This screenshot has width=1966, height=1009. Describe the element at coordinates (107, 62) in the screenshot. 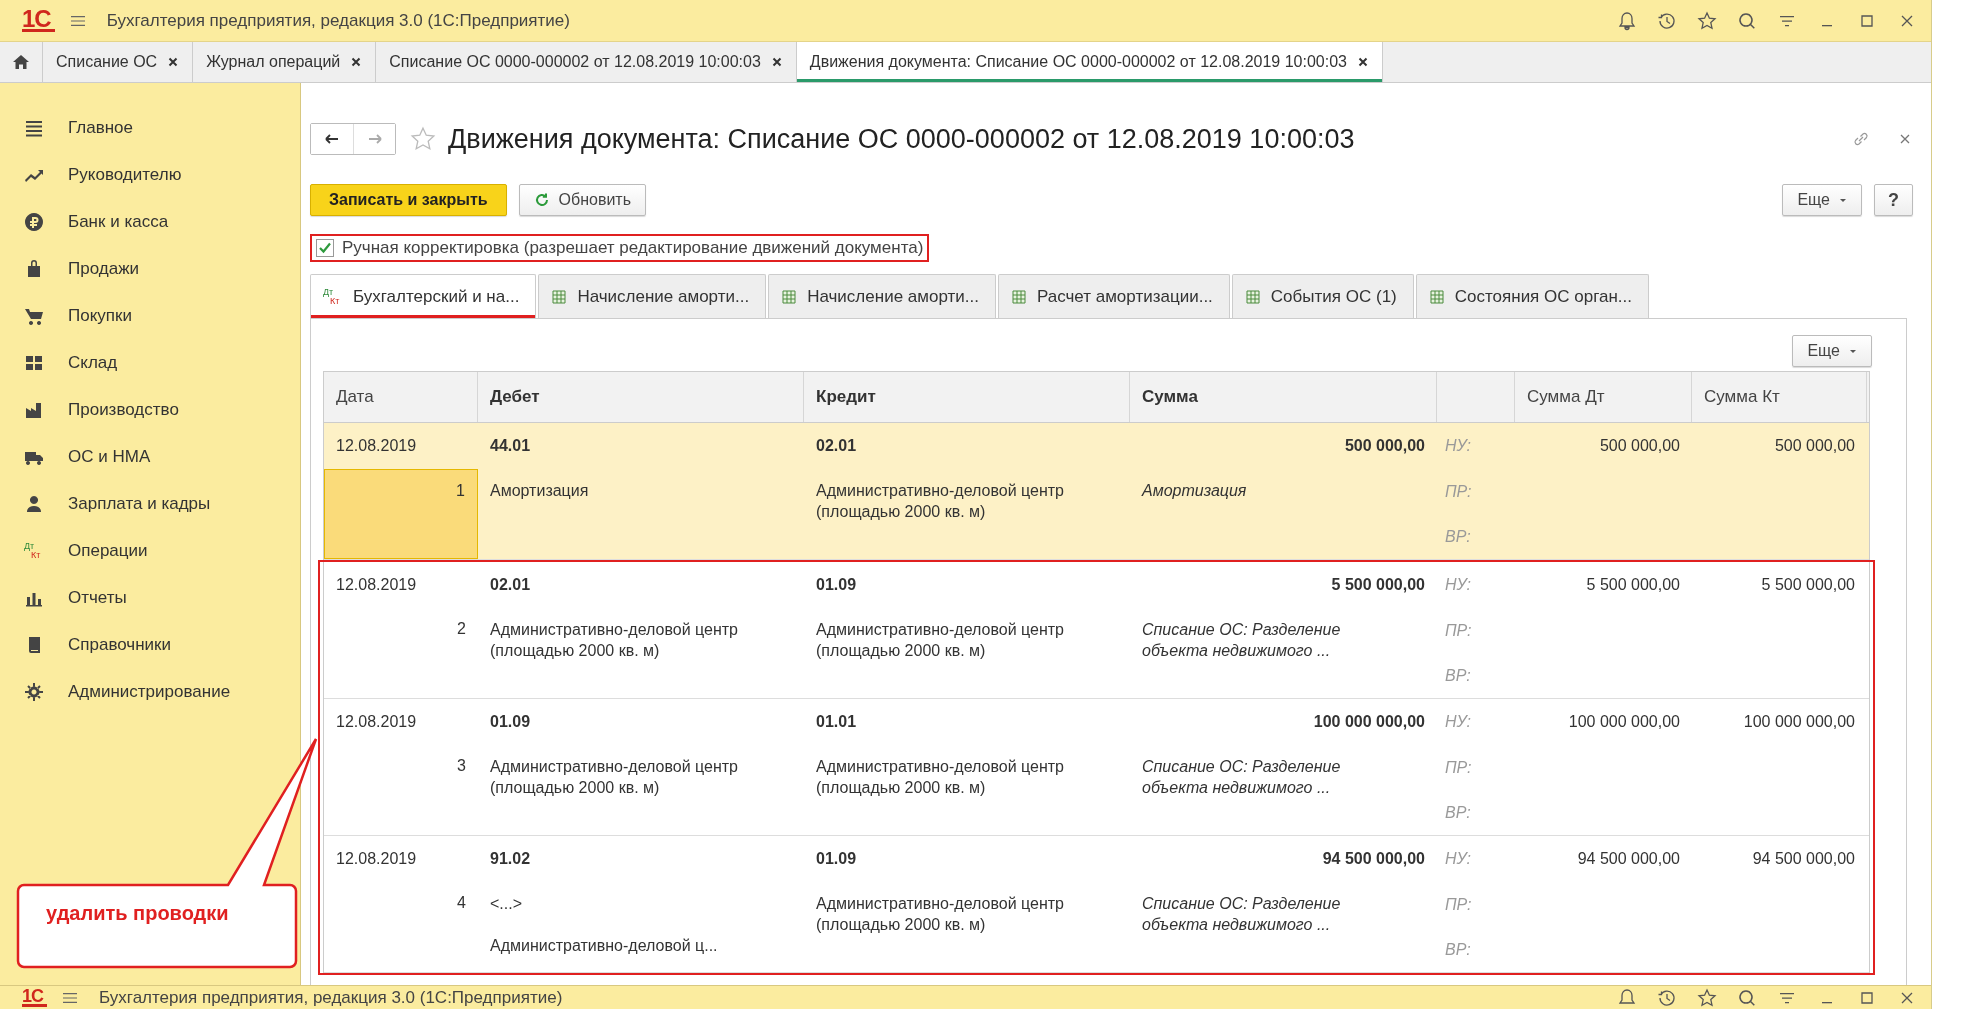

I see `tab-label: Списание ОС` at that location.